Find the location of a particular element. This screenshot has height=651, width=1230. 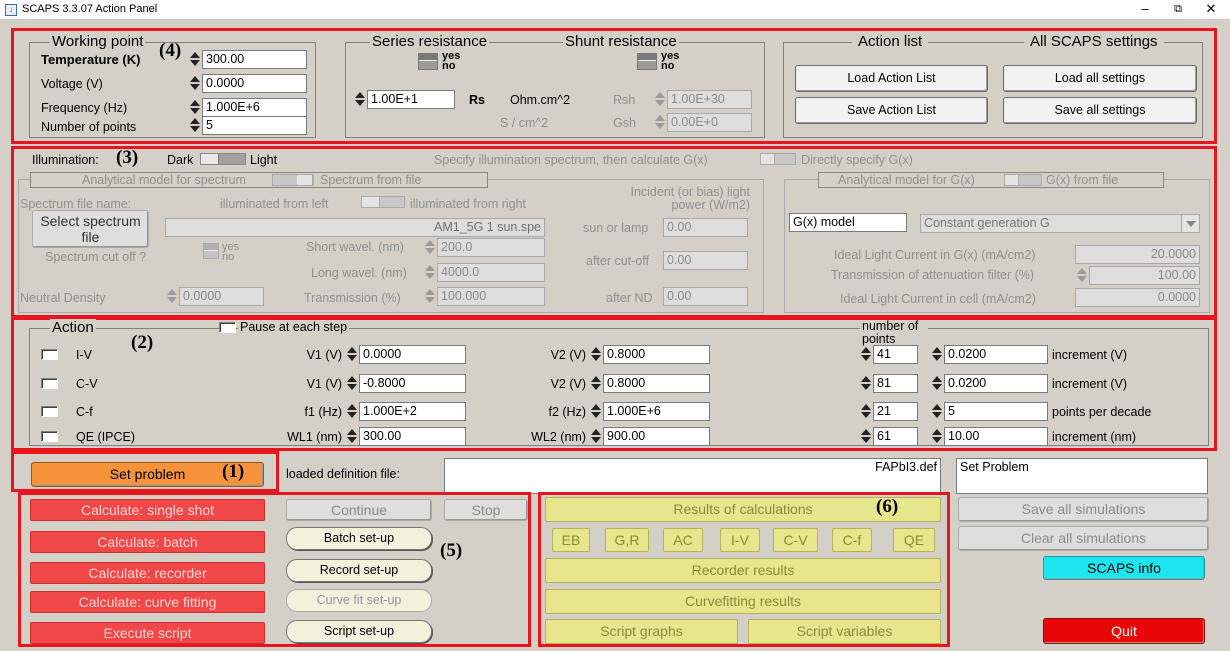

all-settings-legend: All SCAPS settings is located at coordinates (1094, 41).